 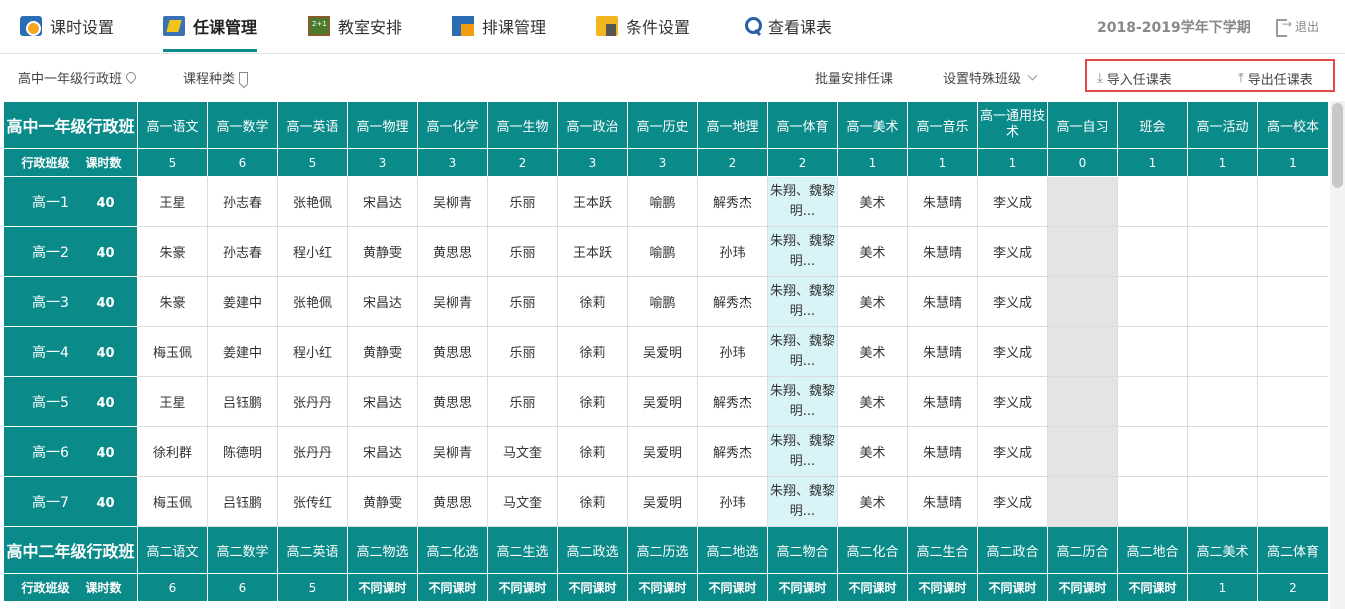 What do you see at coordinates (942, 125) in the screenshot?
I see `subject-header: 高一音乐` at bounding box center [942, 125].